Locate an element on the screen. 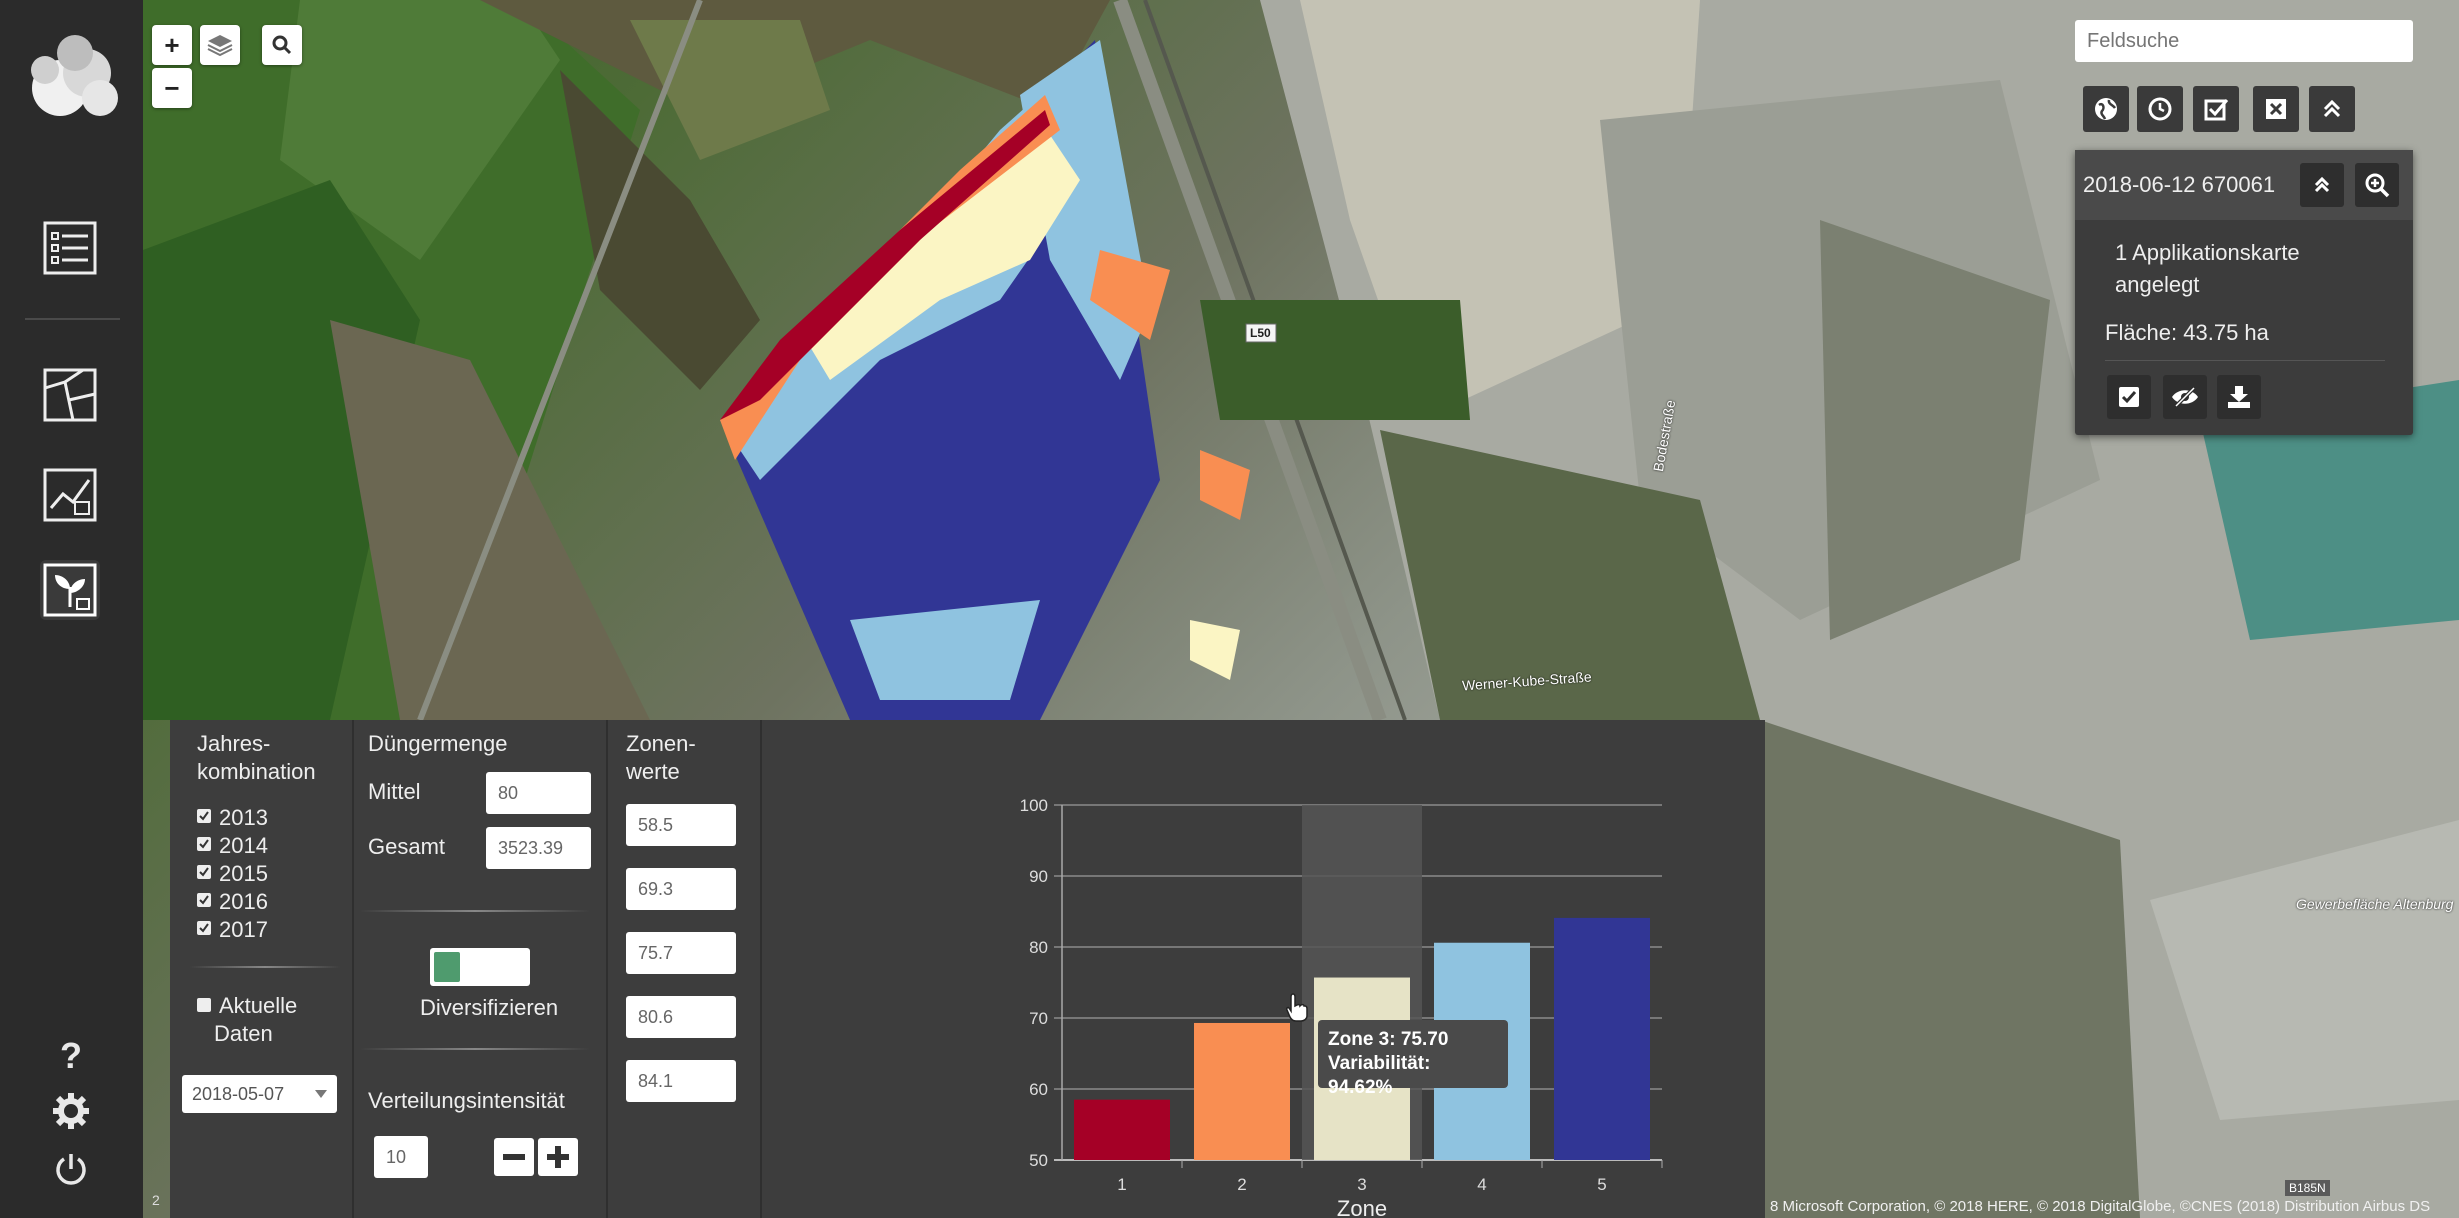 Image resolution: width=2459 pixels, height=1218 pixels. zoom-in-button: + is located at coordinates (172, 45).